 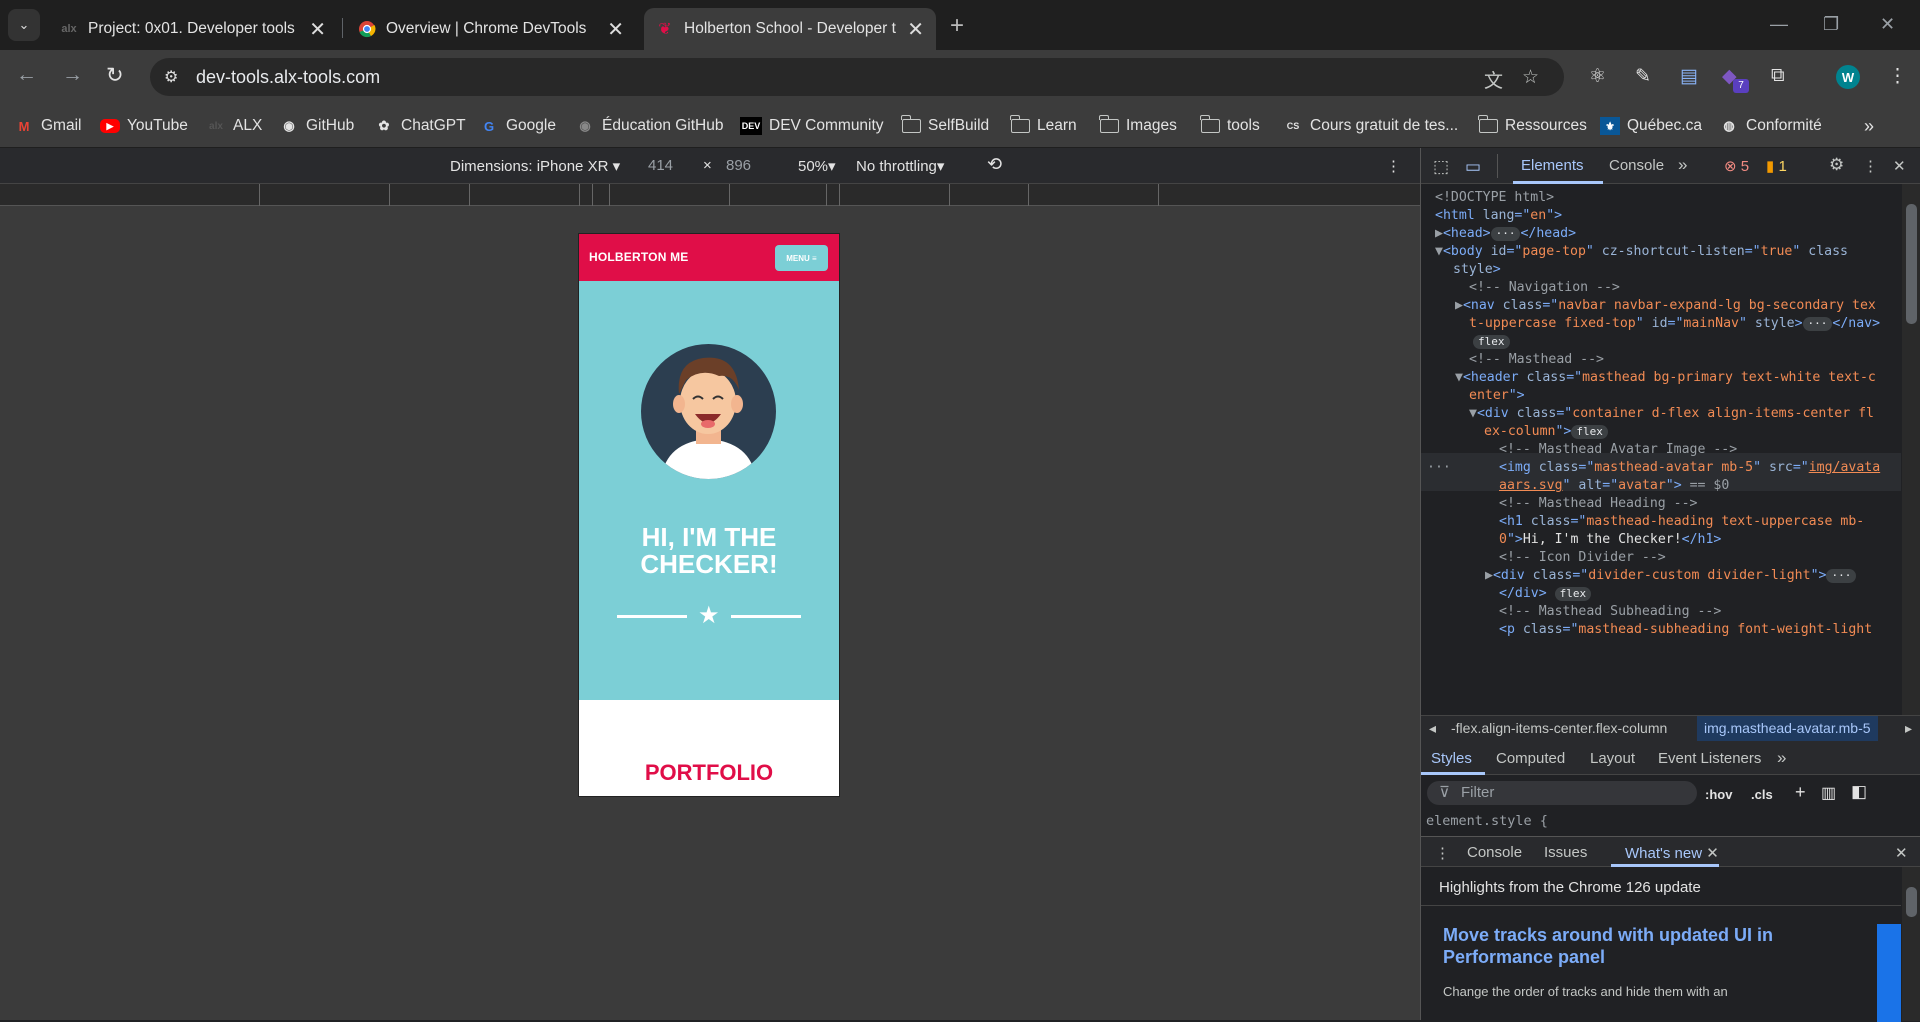 I want to click on bookmark-chatgpt: ✿ ChatGPT, so click(x=420, y=126).